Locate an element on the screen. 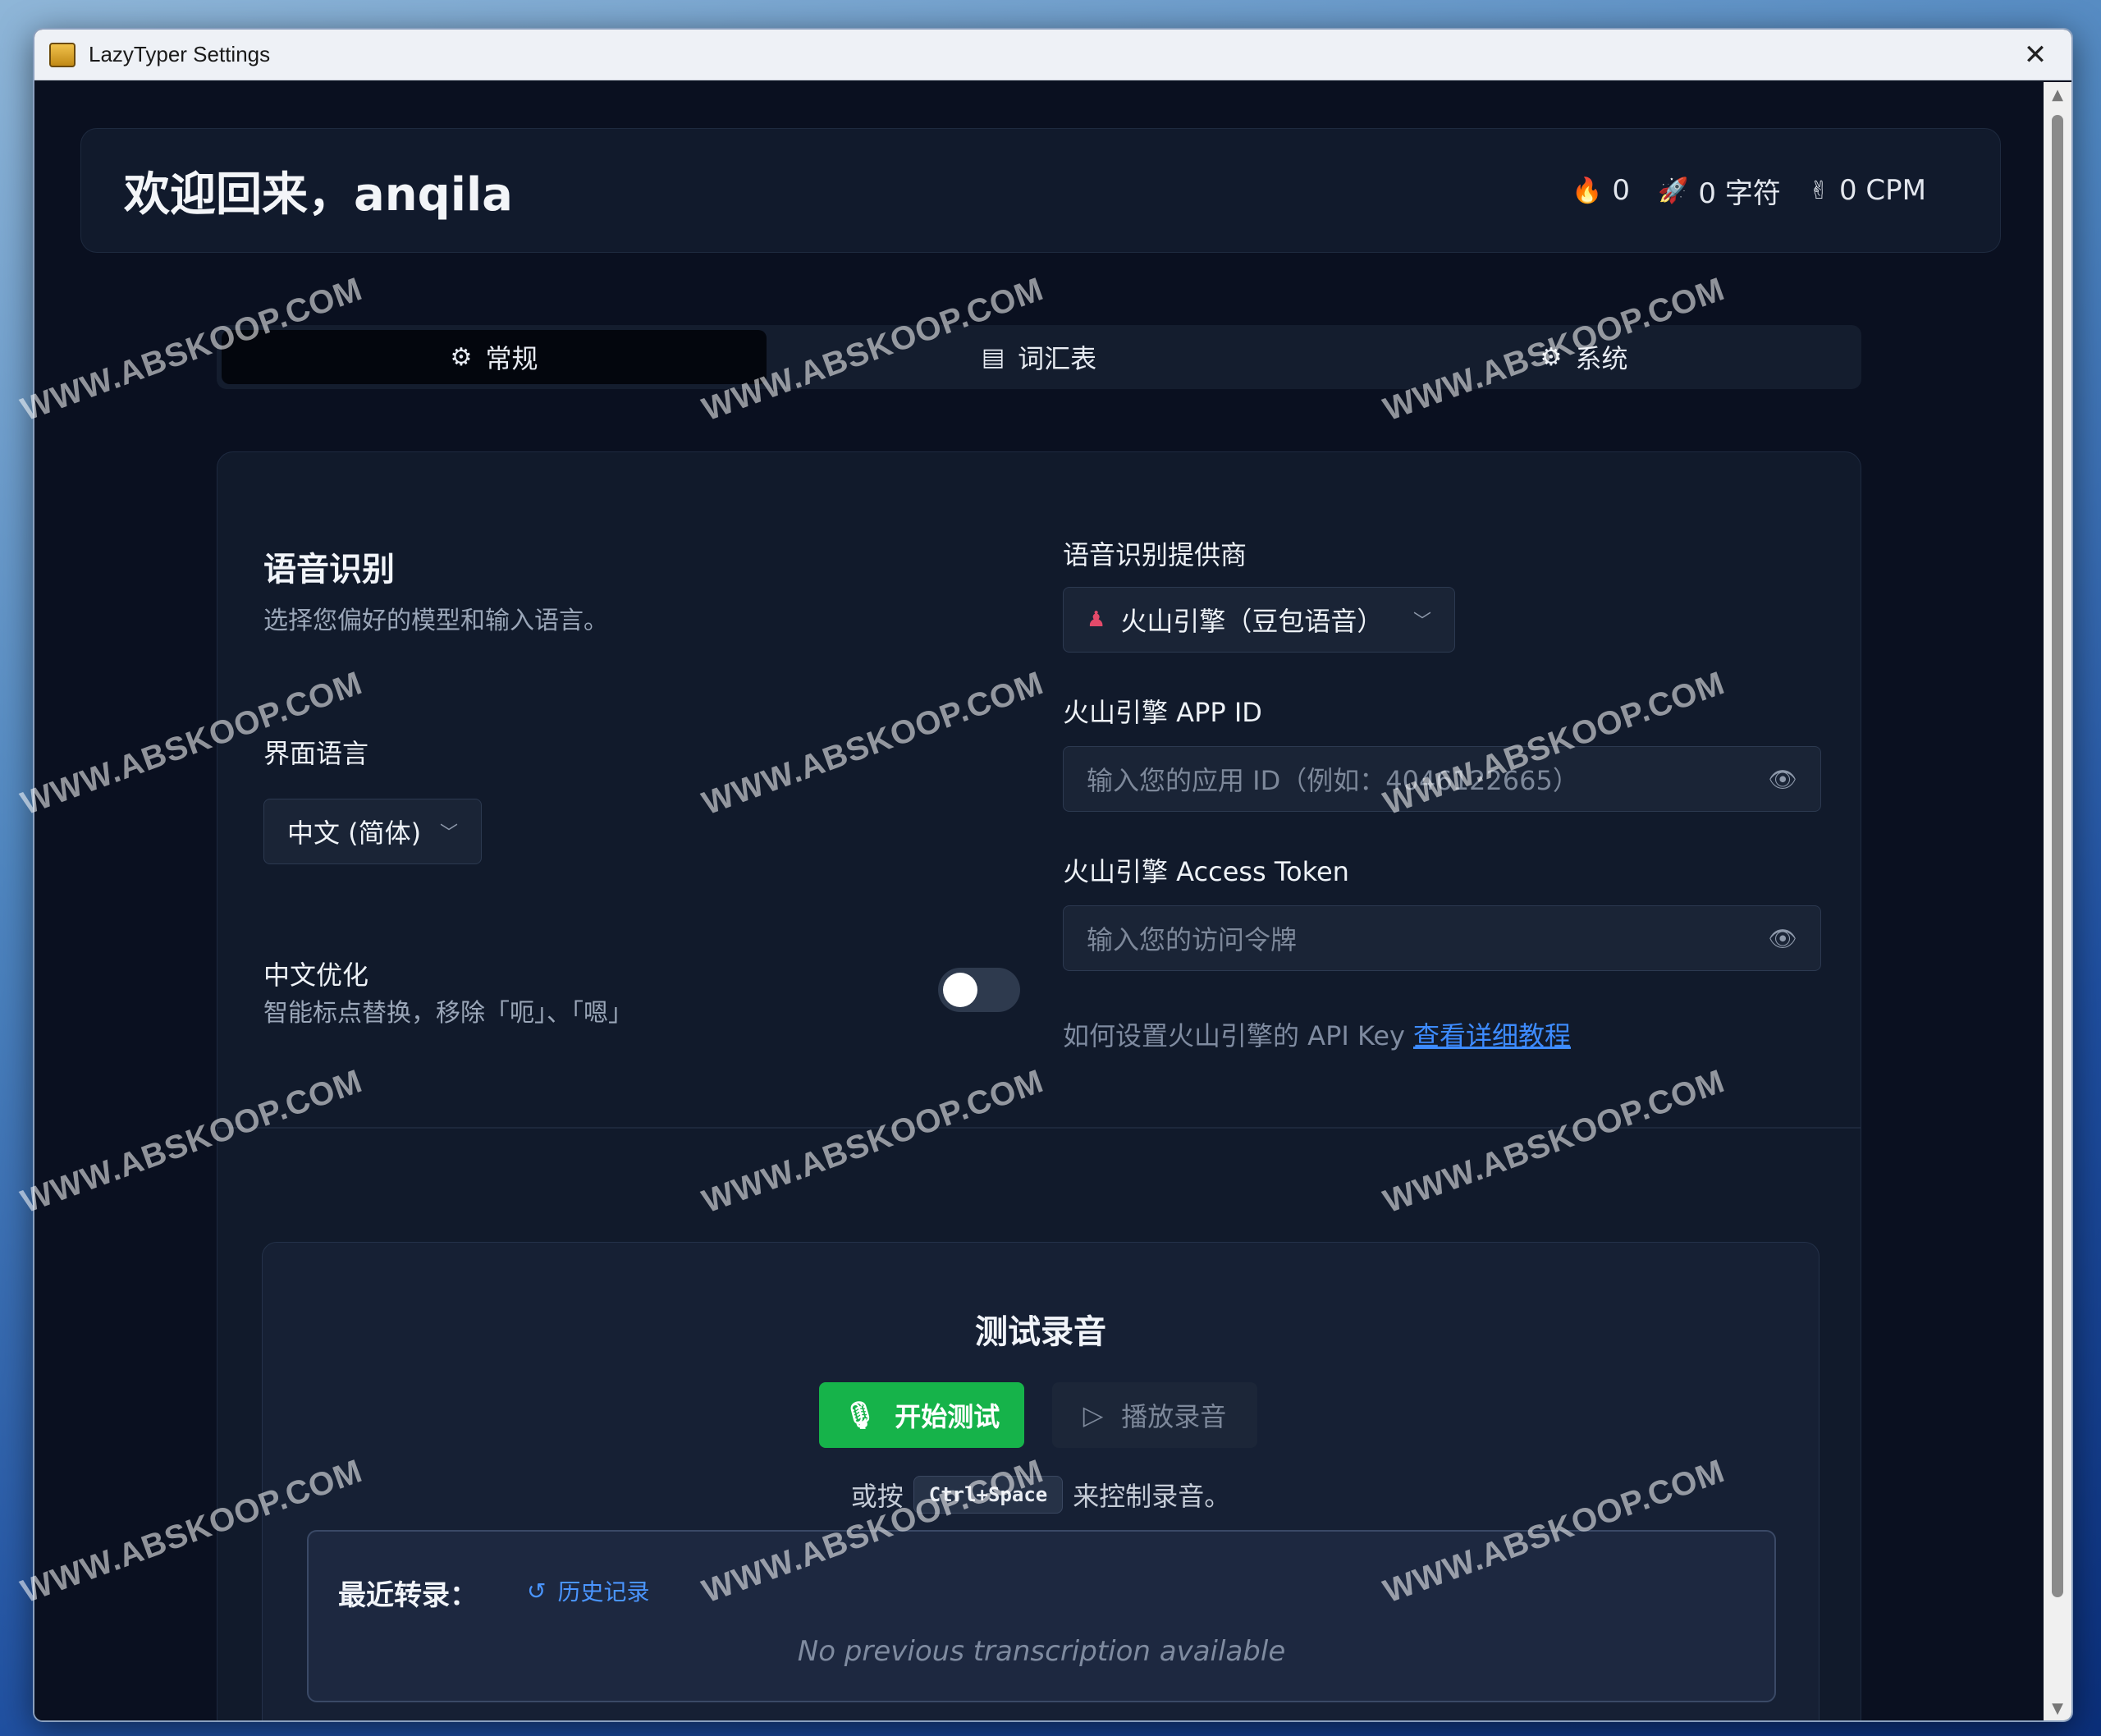 The height and width of the screenshot is (1736, 2101). scroll-thumb is located at coordinates (2057, 856).